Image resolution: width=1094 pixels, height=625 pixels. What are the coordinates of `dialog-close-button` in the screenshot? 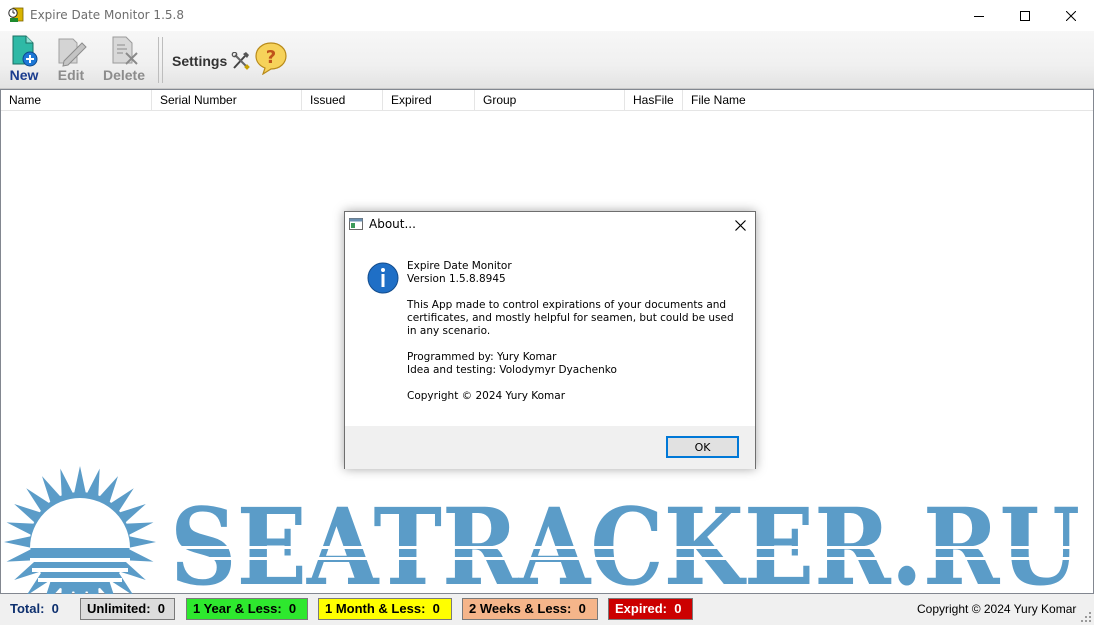 It's located at (740, 225).